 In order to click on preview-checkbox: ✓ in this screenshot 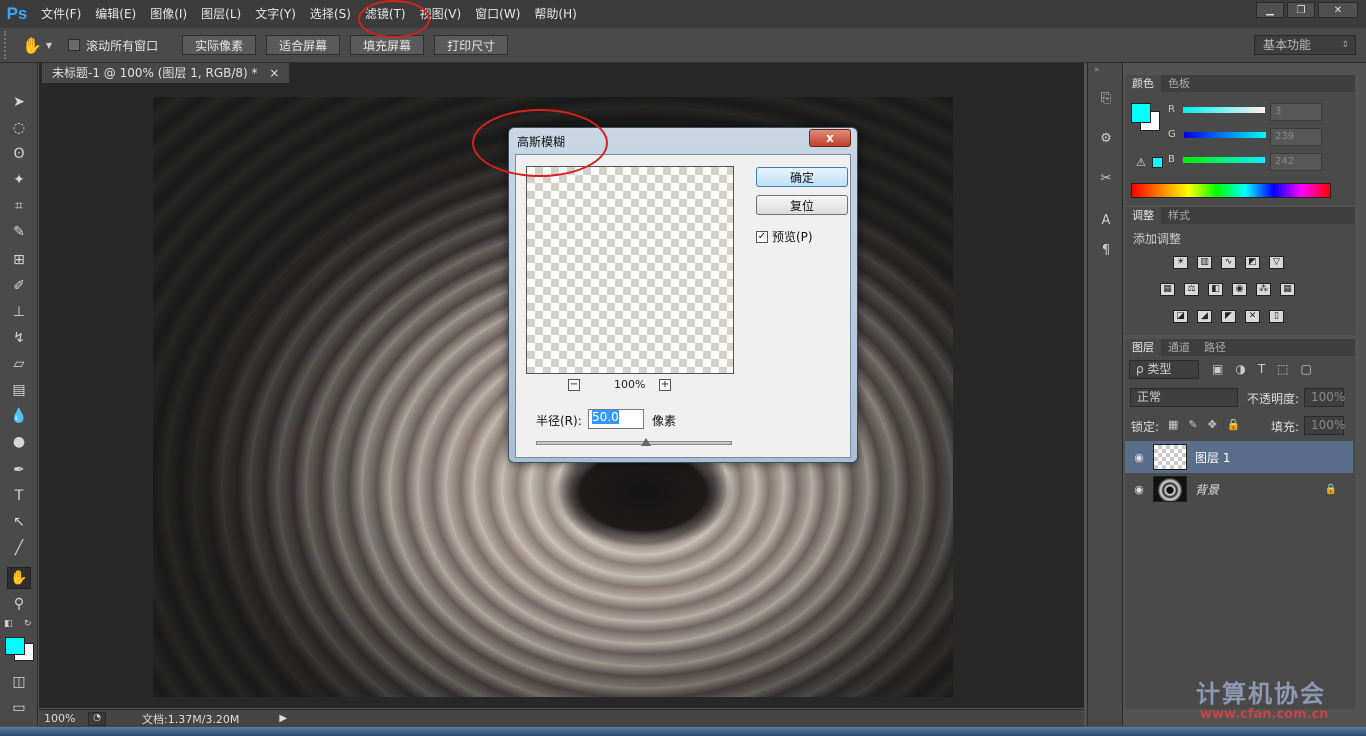, I will do `click(762, 236)`.